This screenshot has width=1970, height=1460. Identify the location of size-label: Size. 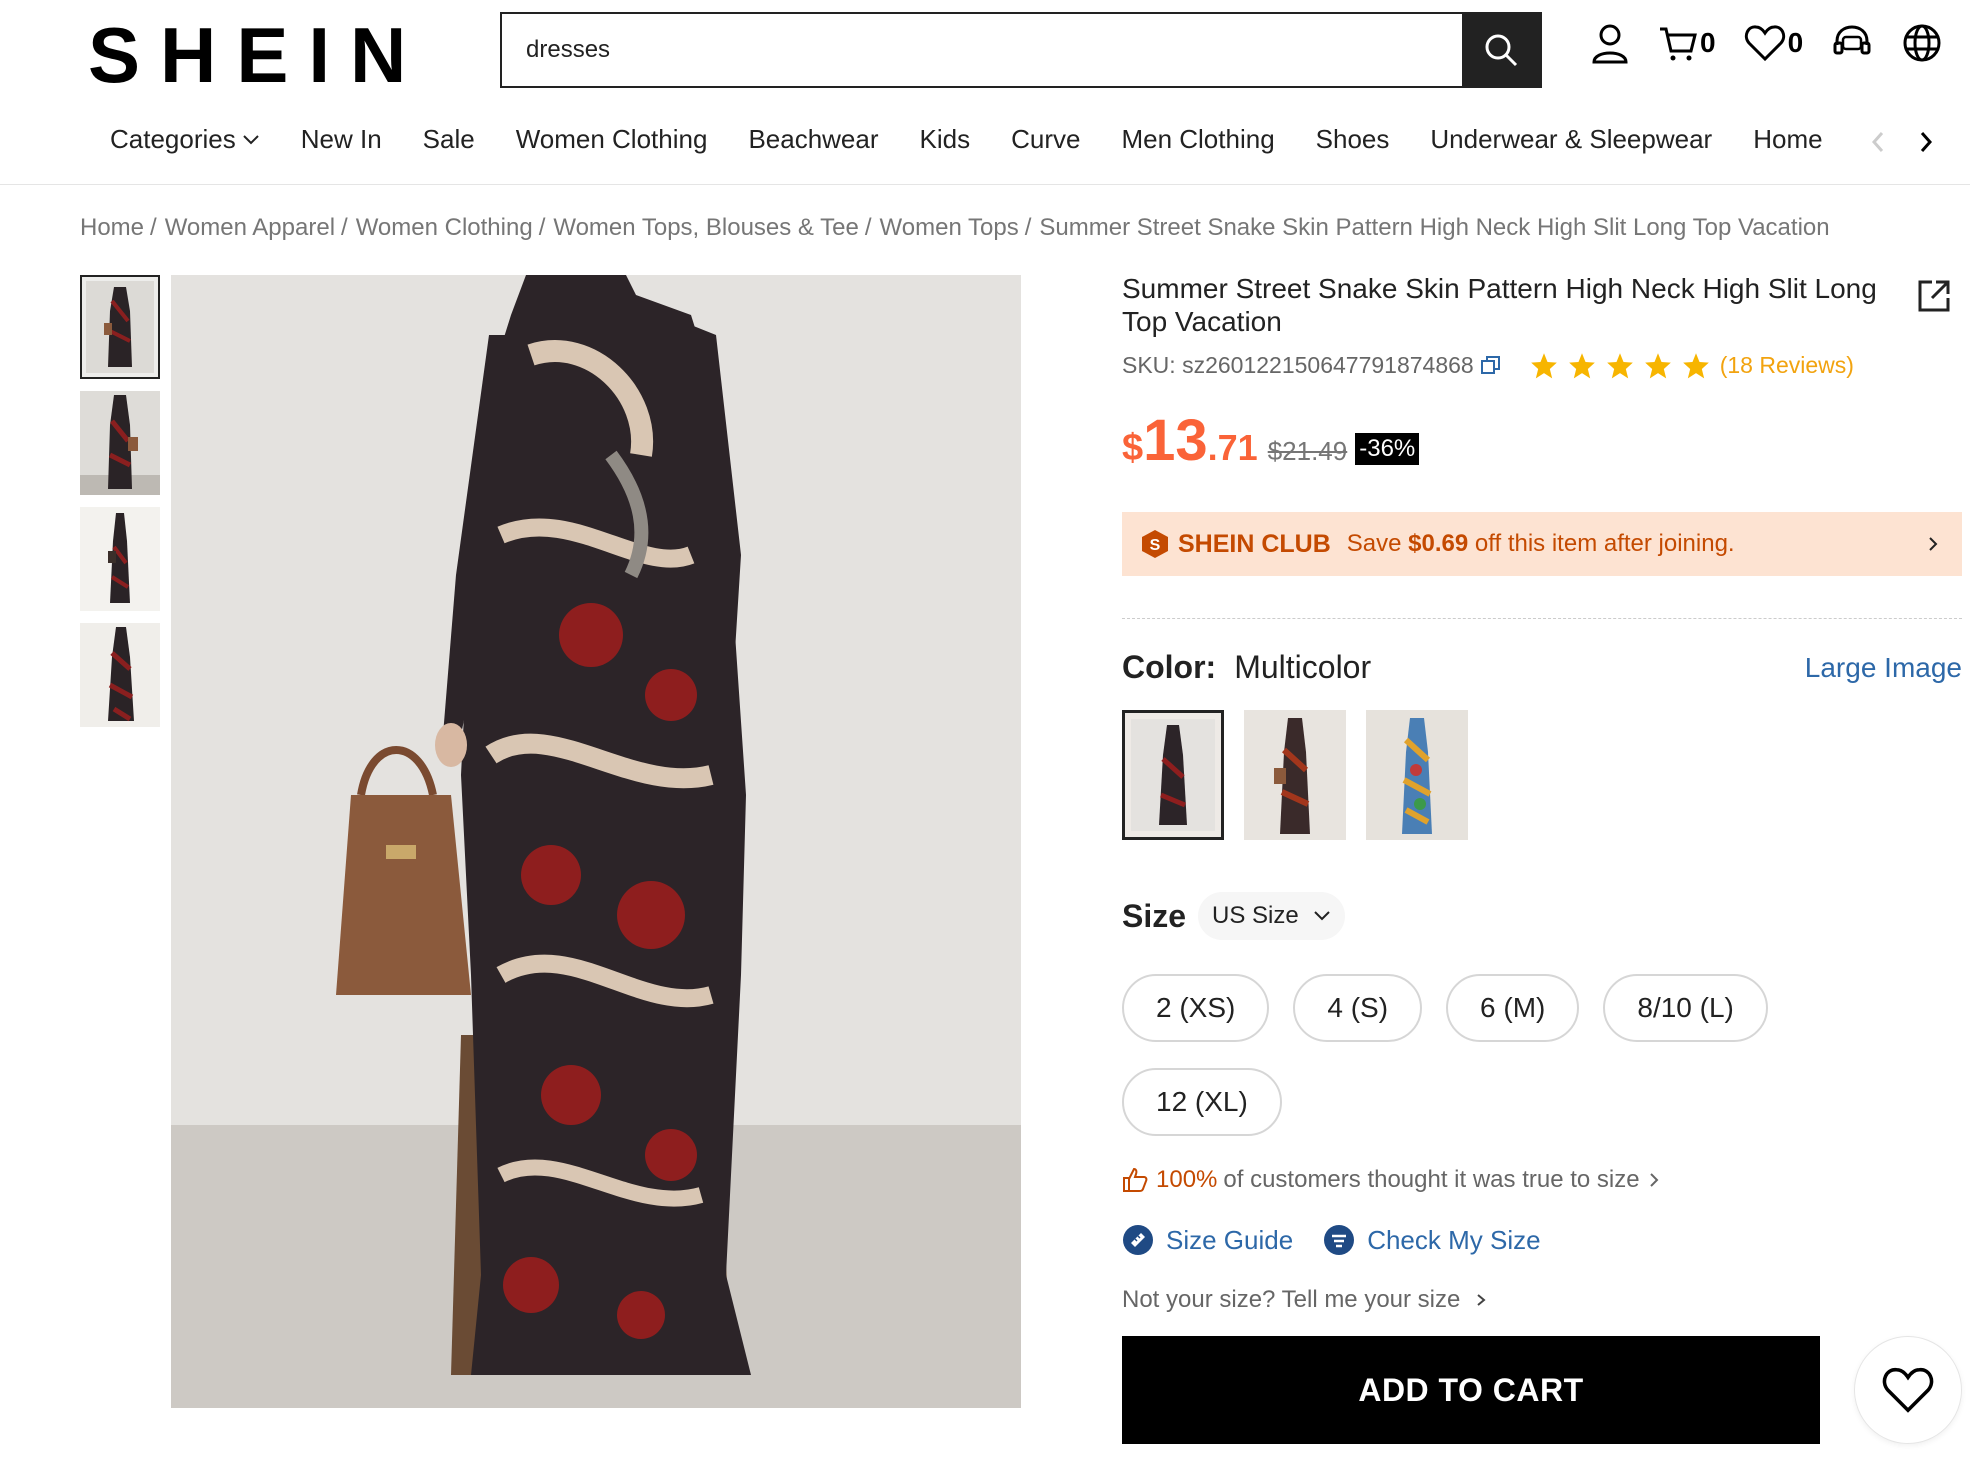
(1154, 915).